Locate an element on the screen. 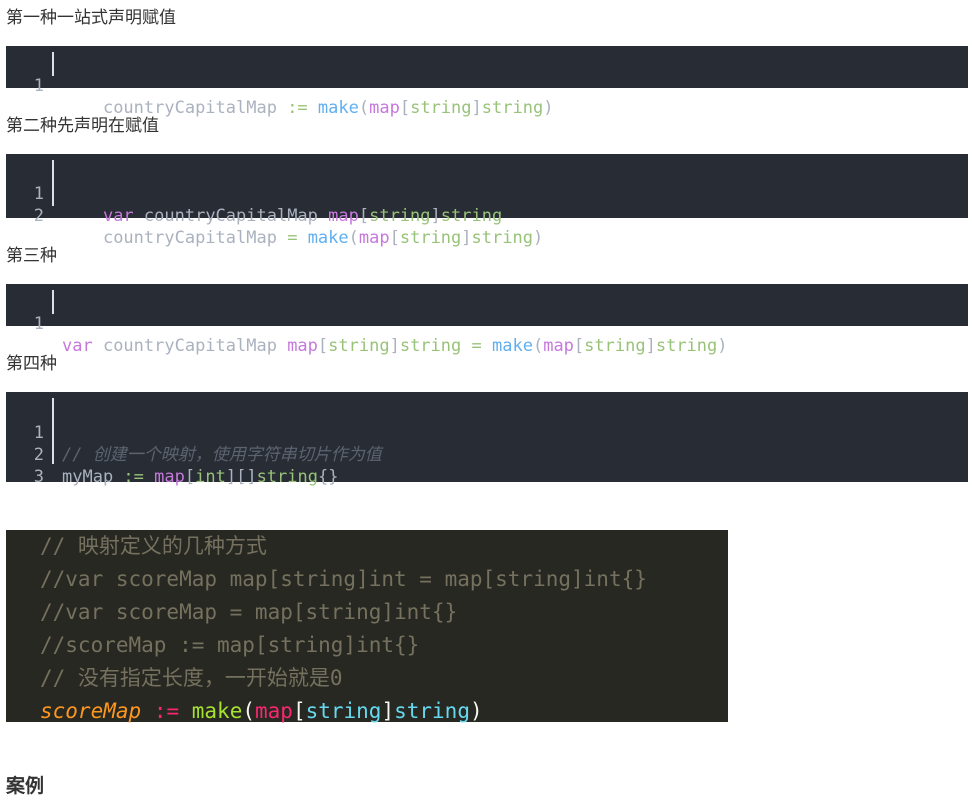  comment-line: //var scoreMap = map[string]int{} is located at coordinates (249, 612).